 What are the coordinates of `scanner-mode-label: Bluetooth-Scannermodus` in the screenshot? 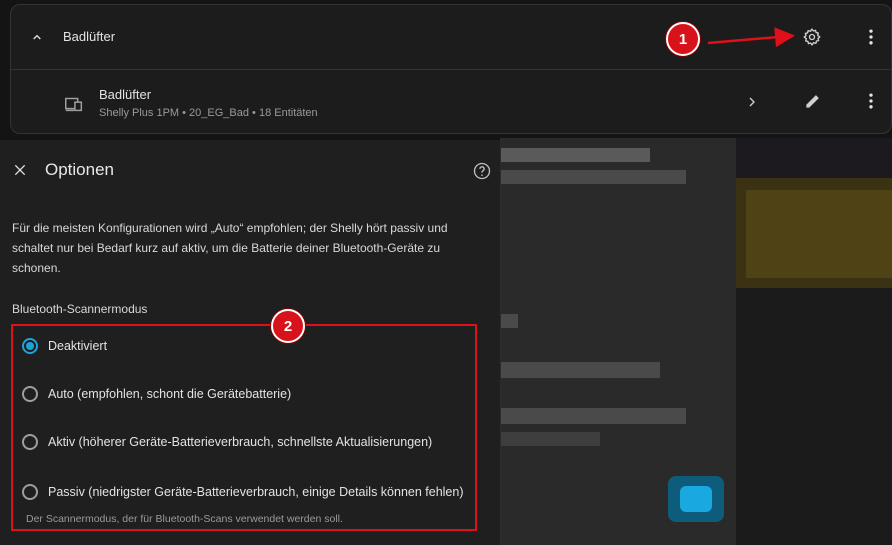 It's located at (80, 309).